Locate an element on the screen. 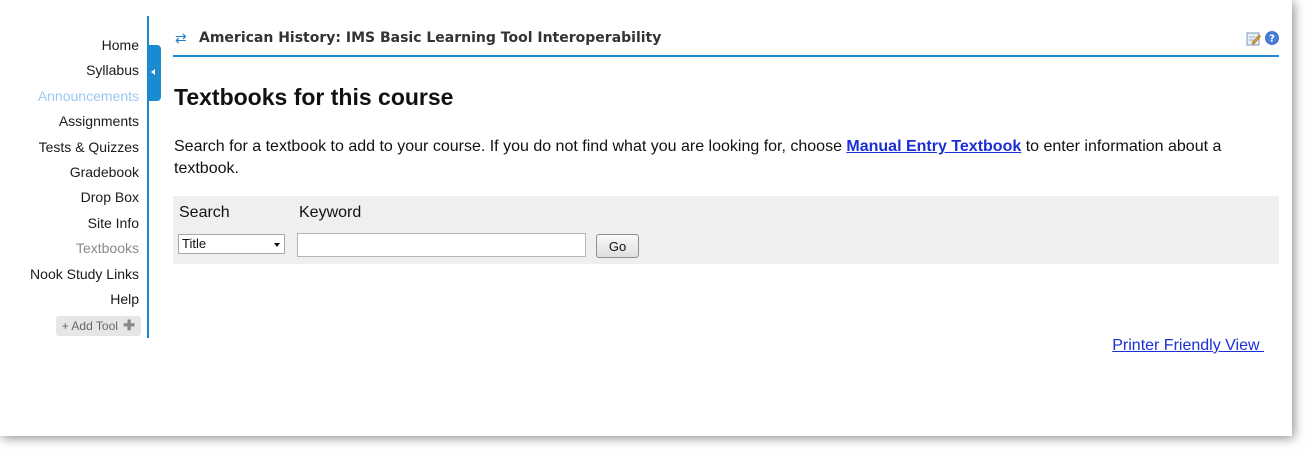  search-field-select: Title is located at coordinates (231, 244).